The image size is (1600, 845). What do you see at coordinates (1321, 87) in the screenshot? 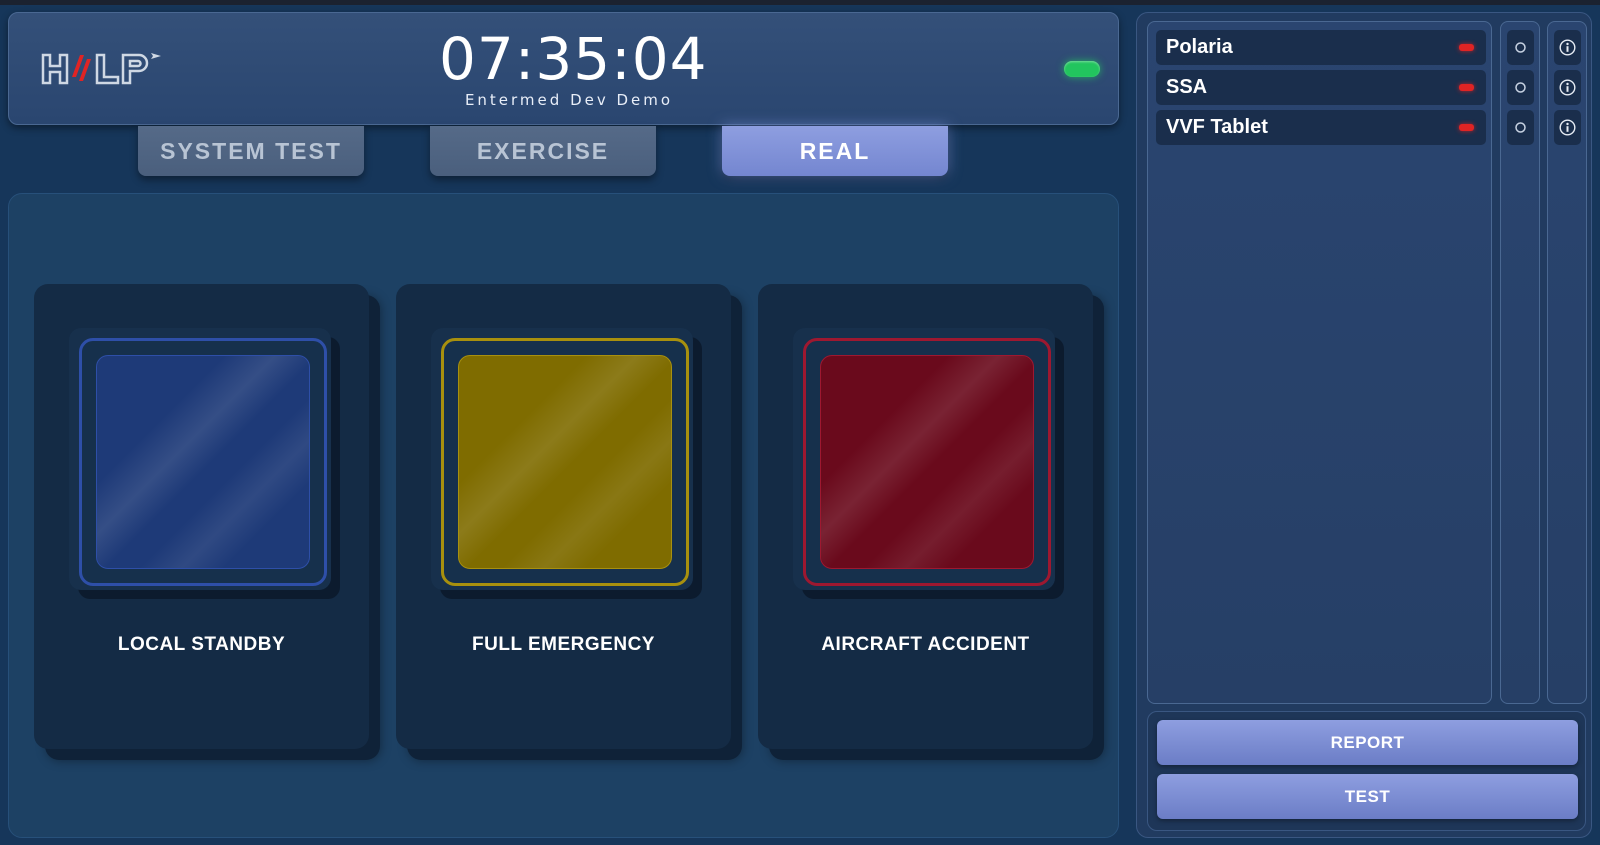
I see `device-row-ssa: SSA` at bounding box center [1321, 87].